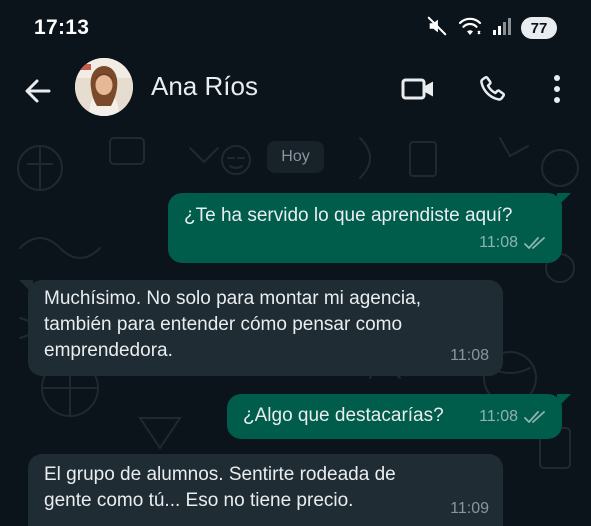  Describe the element at coordinates (470, 28) in the screenshot. I see `wifi-icon` at that location.